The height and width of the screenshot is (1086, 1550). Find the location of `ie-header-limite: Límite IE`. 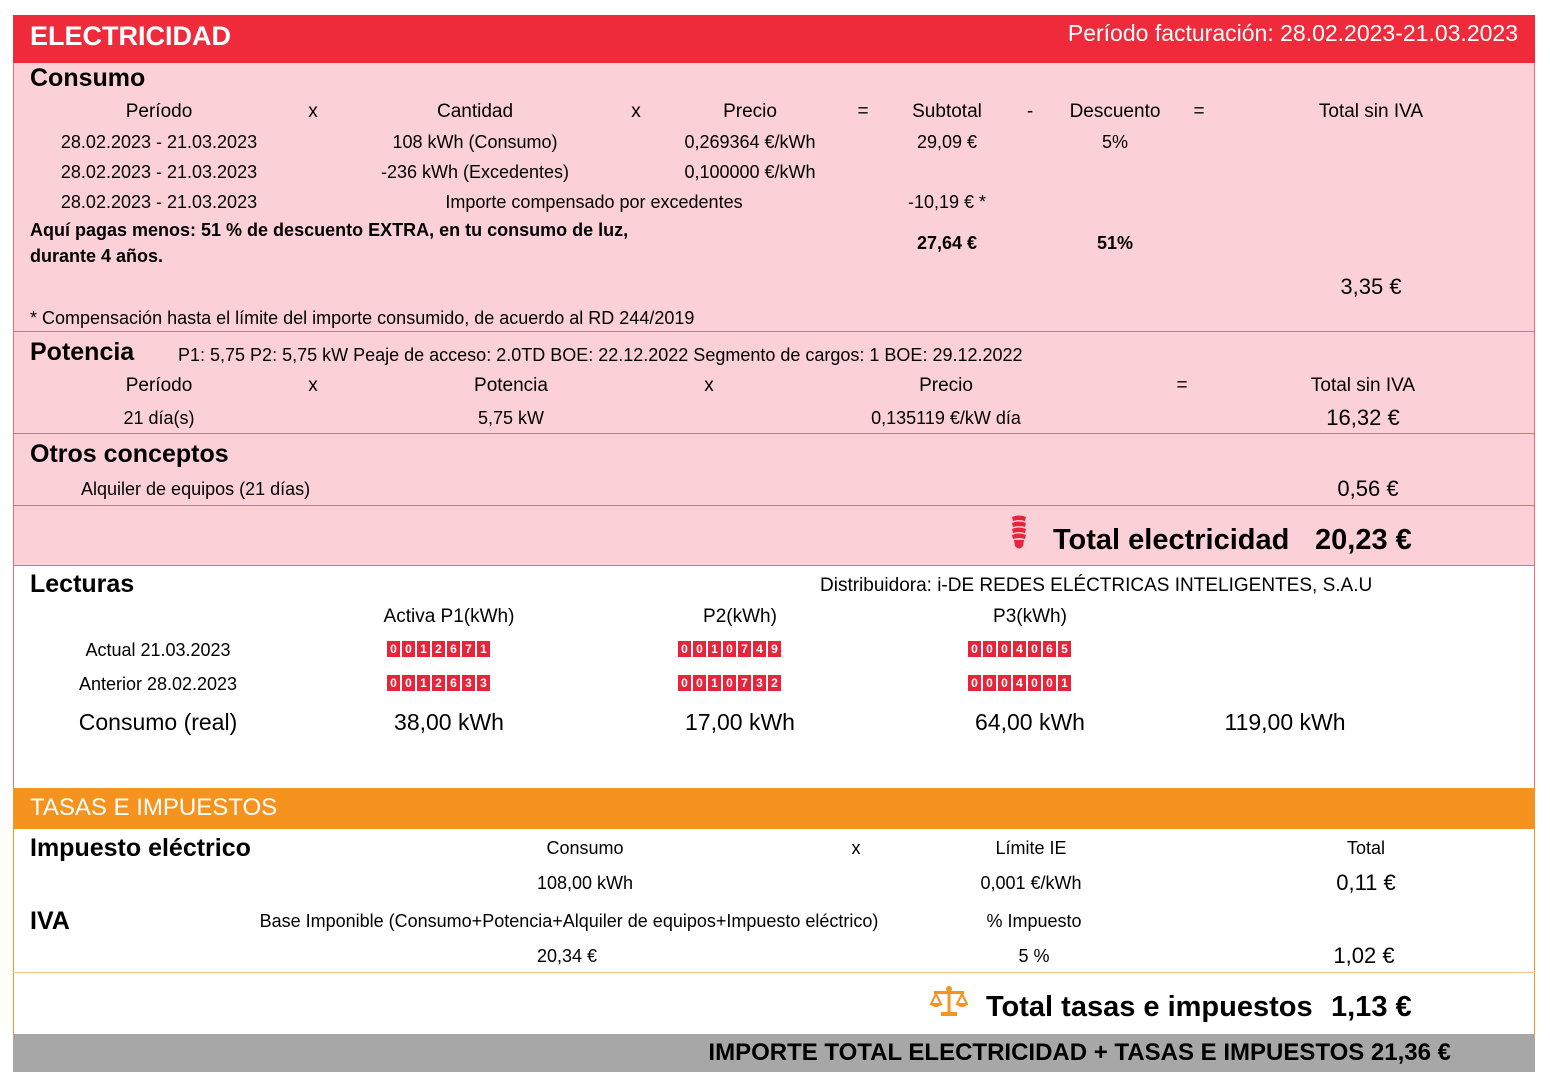

ie-header-limite: Límite IE is located at coordinates (1031, 848).